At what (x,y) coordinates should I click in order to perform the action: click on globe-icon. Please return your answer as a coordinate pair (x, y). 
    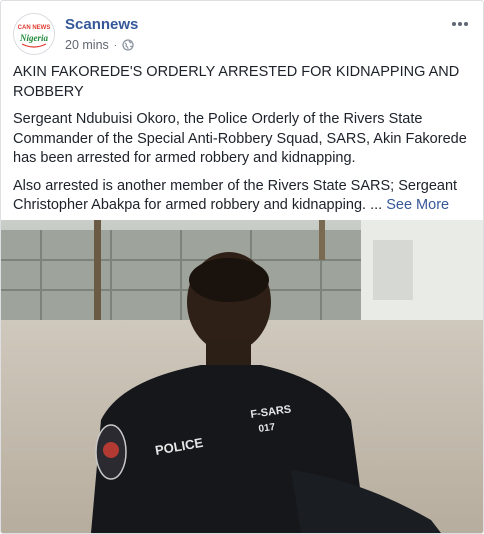
    Looking at the image, I should click on (128, 45).